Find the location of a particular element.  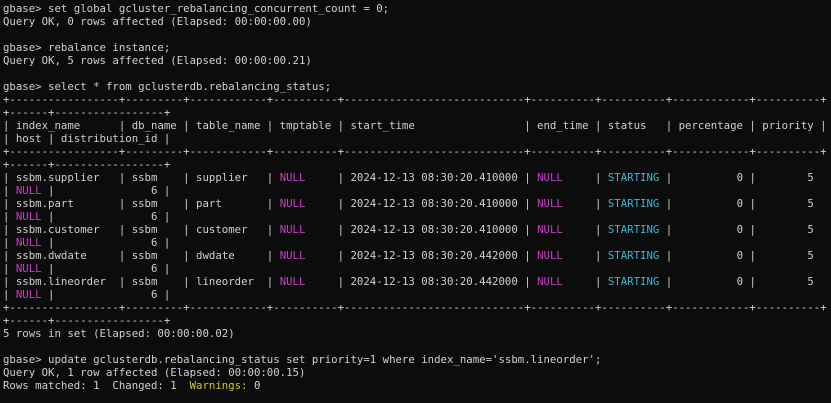

terminal-line: | host | distribution_id | is located at coordinates (417, 138).